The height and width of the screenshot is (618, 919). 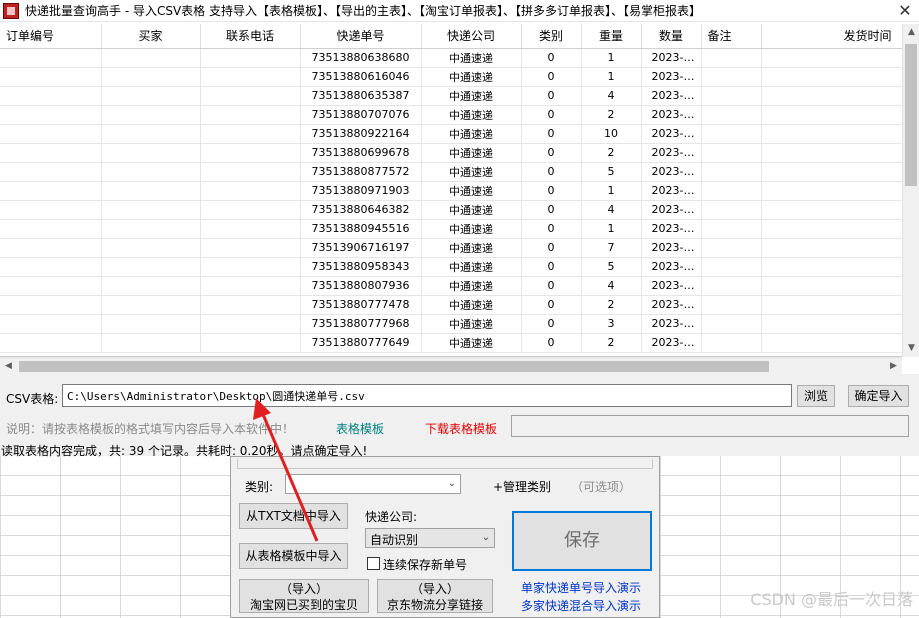 What do you see at coordinates (611, 36) in the screenshot?
I see `column-header-weight: 重量` at bounding box center [611, 36].